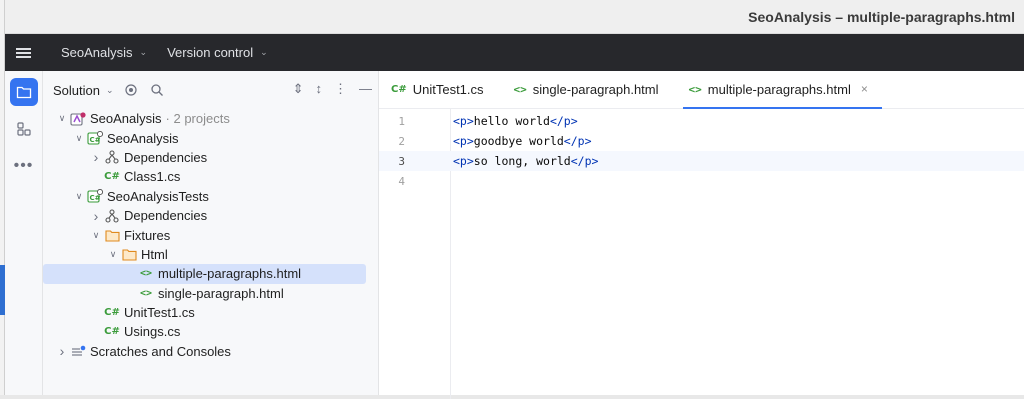 This screenshot has width=1024, height=399. Describe the element at coordinates (197, 119) in the screenshot. I see `project-count: · 2 projects` at that location.